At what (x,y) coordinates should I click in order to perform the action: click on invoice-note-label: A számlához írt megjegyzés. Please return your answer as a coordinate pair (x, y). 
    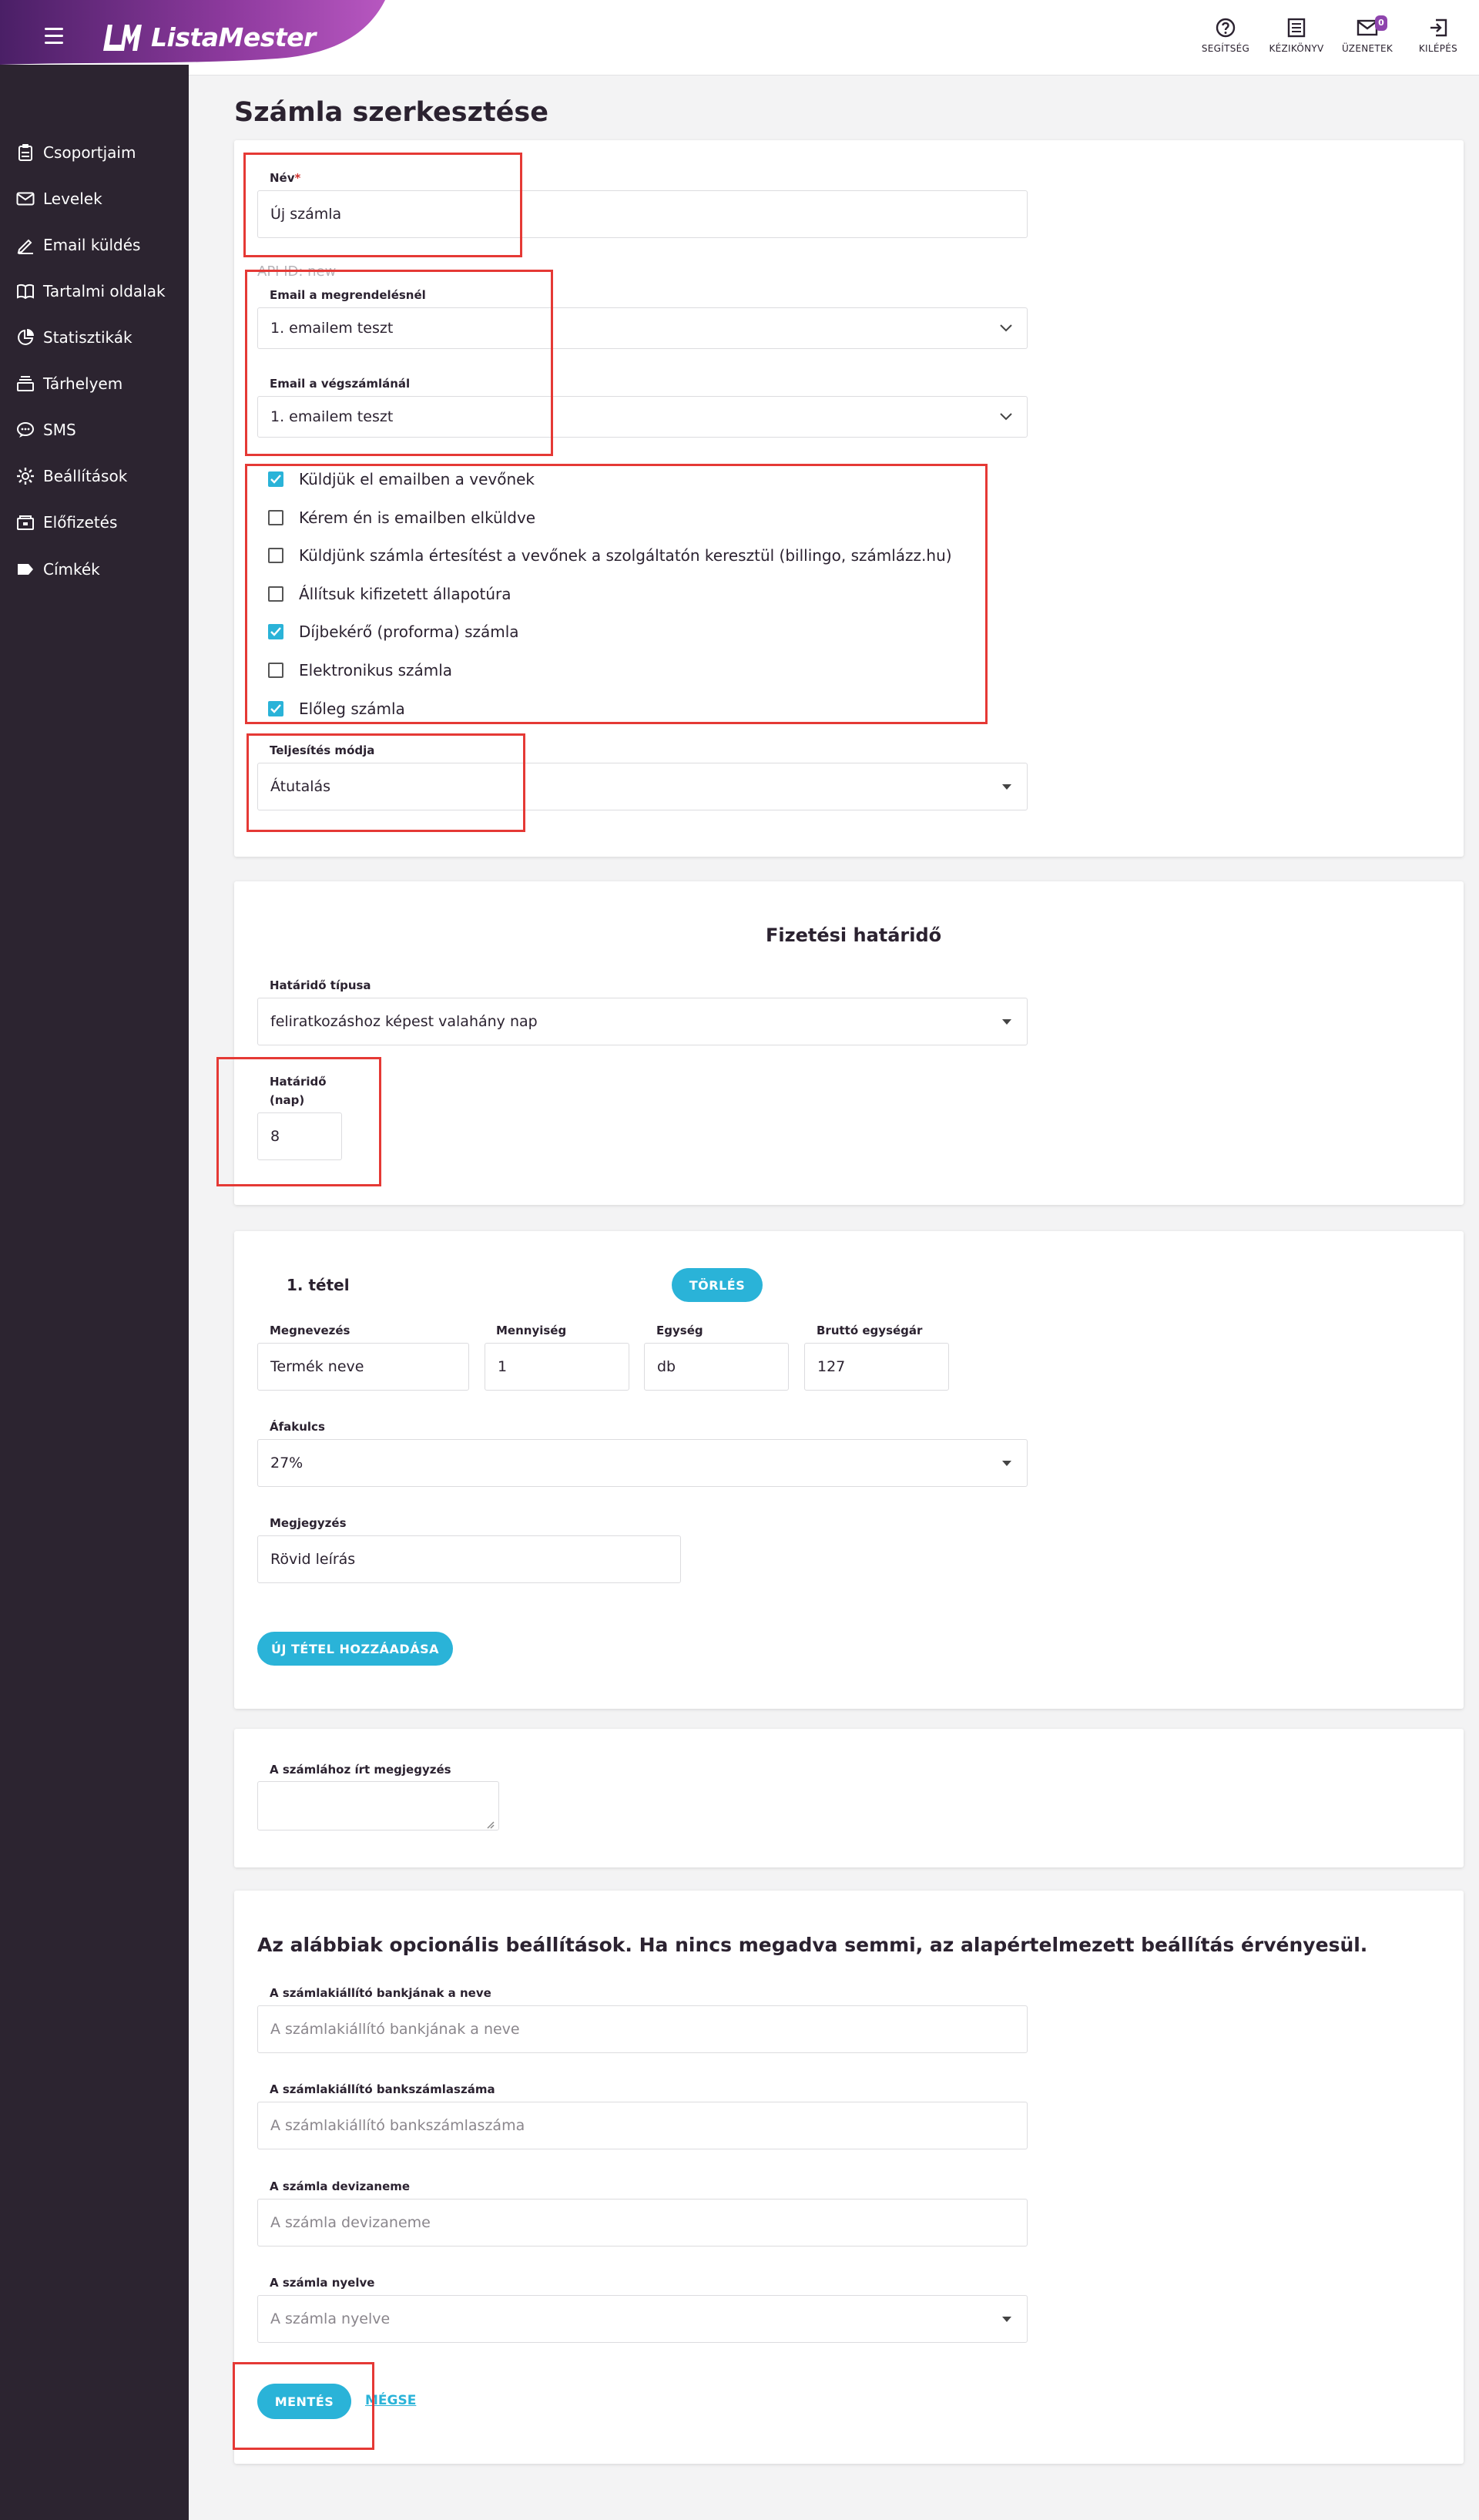
    Looking at the image, I should click on (360, 1770).